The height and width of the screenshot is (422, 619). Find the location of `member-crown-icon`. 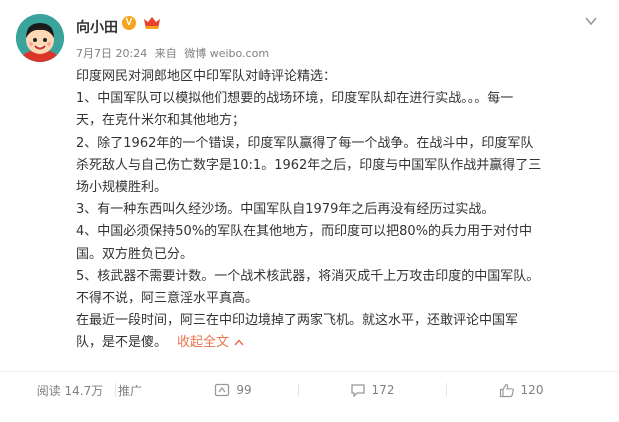

member-crown-icon is located at coordinates (152, 23).